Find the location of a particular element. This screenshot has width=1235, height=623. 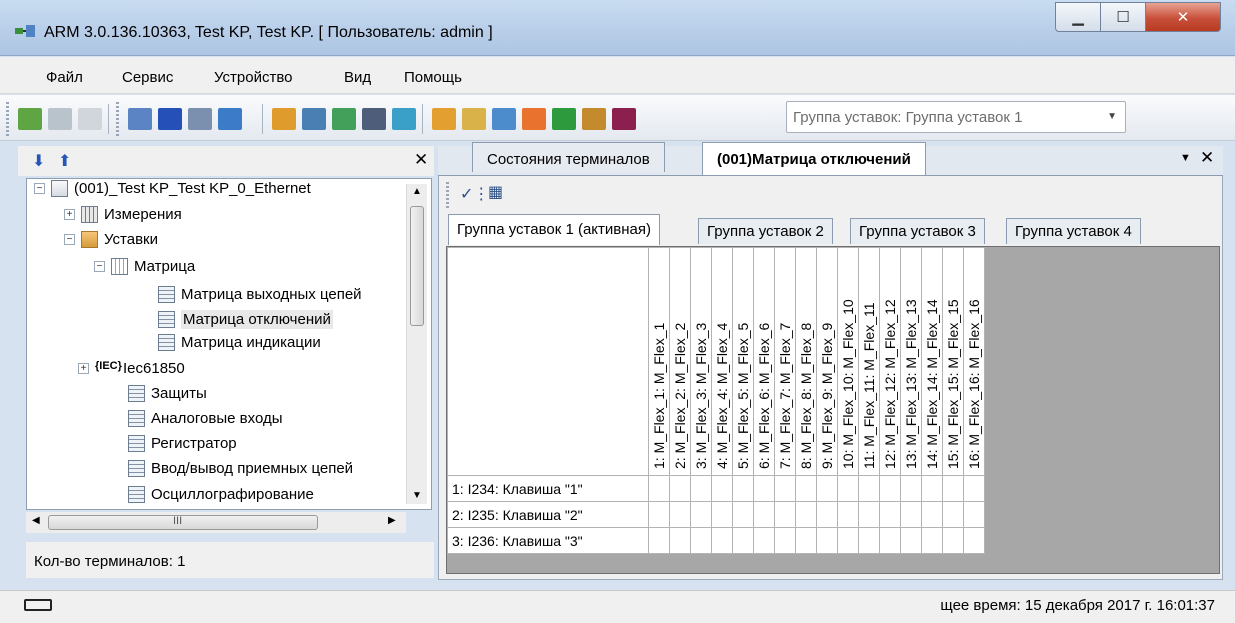

menu-view: Вид is located at coordinates (357, 77).